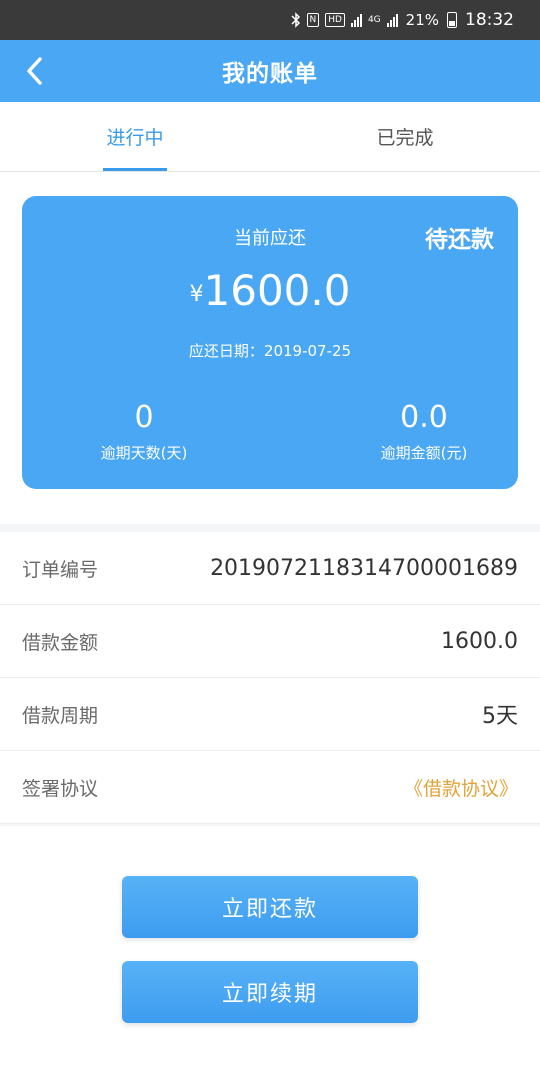 The height and width of the screenshot is (1080, 540). I want to click on bluetooth-icon, so click(295, 20).